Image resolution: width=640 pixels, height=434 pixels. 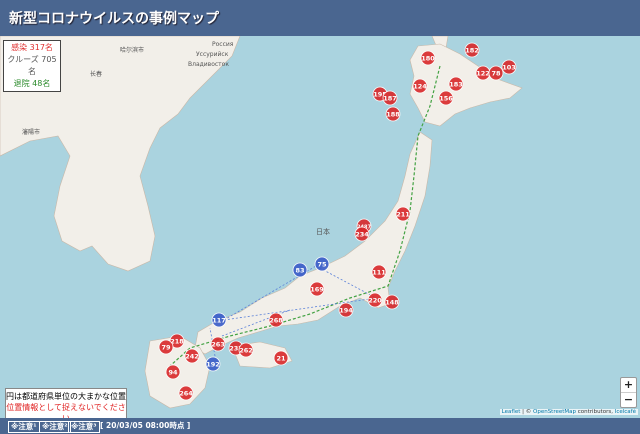 I want to click on case-marker: 182, so click(x=472, y=50).